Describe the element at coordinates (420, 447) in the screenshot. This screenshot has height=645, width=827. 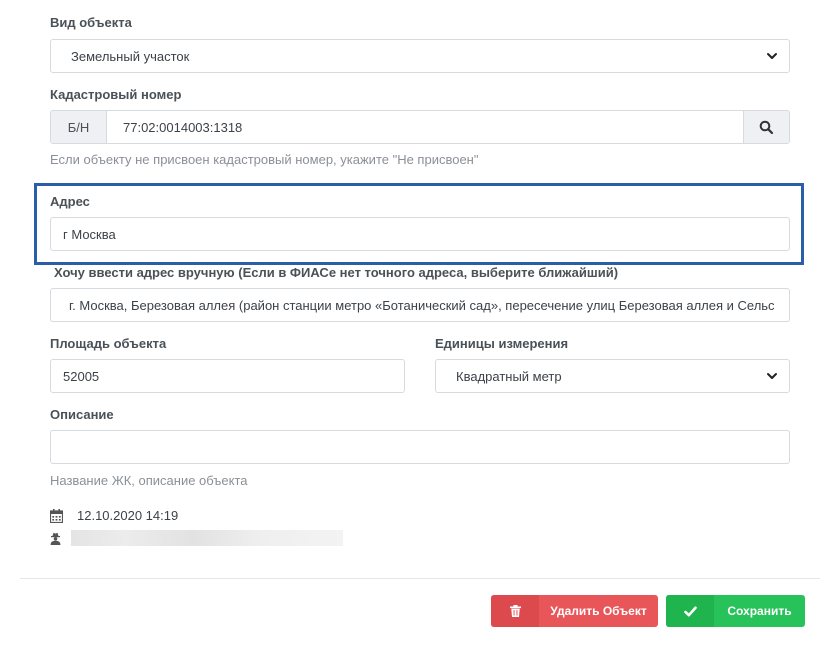
I see `description-input` at that location.